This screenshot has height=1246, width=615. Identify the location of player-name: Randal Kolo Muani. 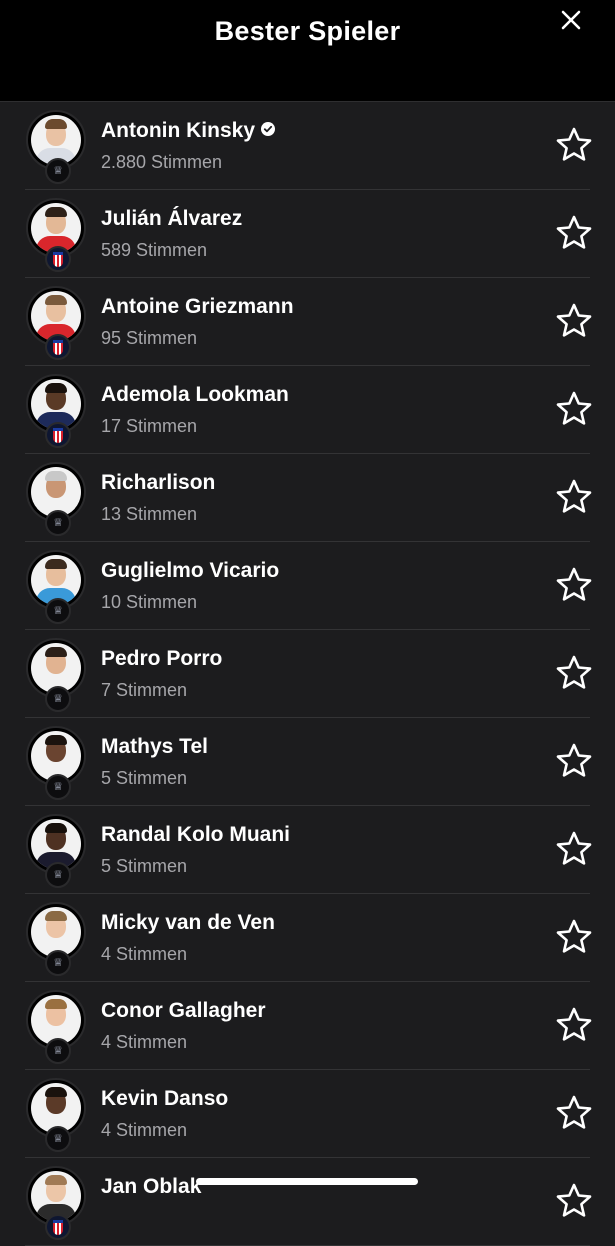
(195, 834).